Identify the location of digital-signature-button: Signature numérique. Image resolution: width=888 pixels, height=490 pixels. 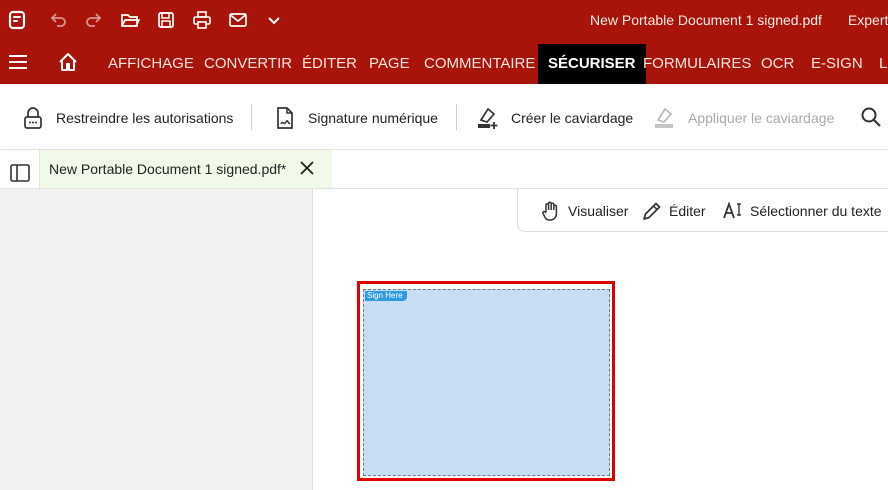
(356, 118).